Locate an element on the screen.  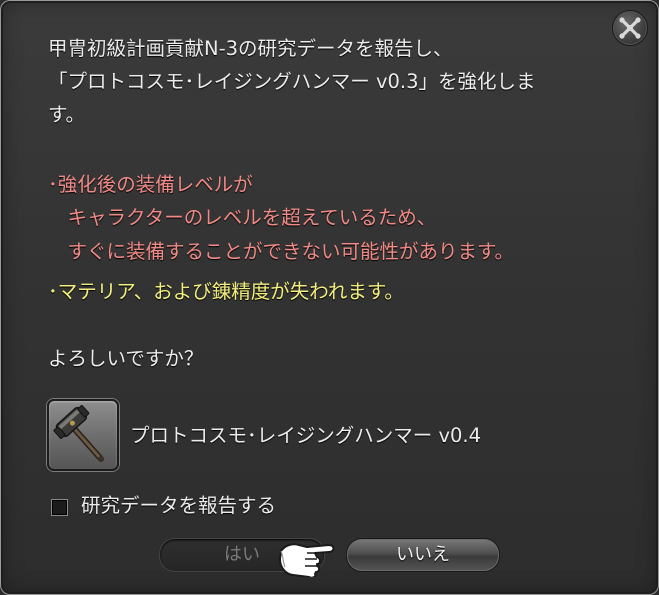
item-name: プロトコスモ･レイジングハンマー v0.4 is located at coordinates (306, 435).